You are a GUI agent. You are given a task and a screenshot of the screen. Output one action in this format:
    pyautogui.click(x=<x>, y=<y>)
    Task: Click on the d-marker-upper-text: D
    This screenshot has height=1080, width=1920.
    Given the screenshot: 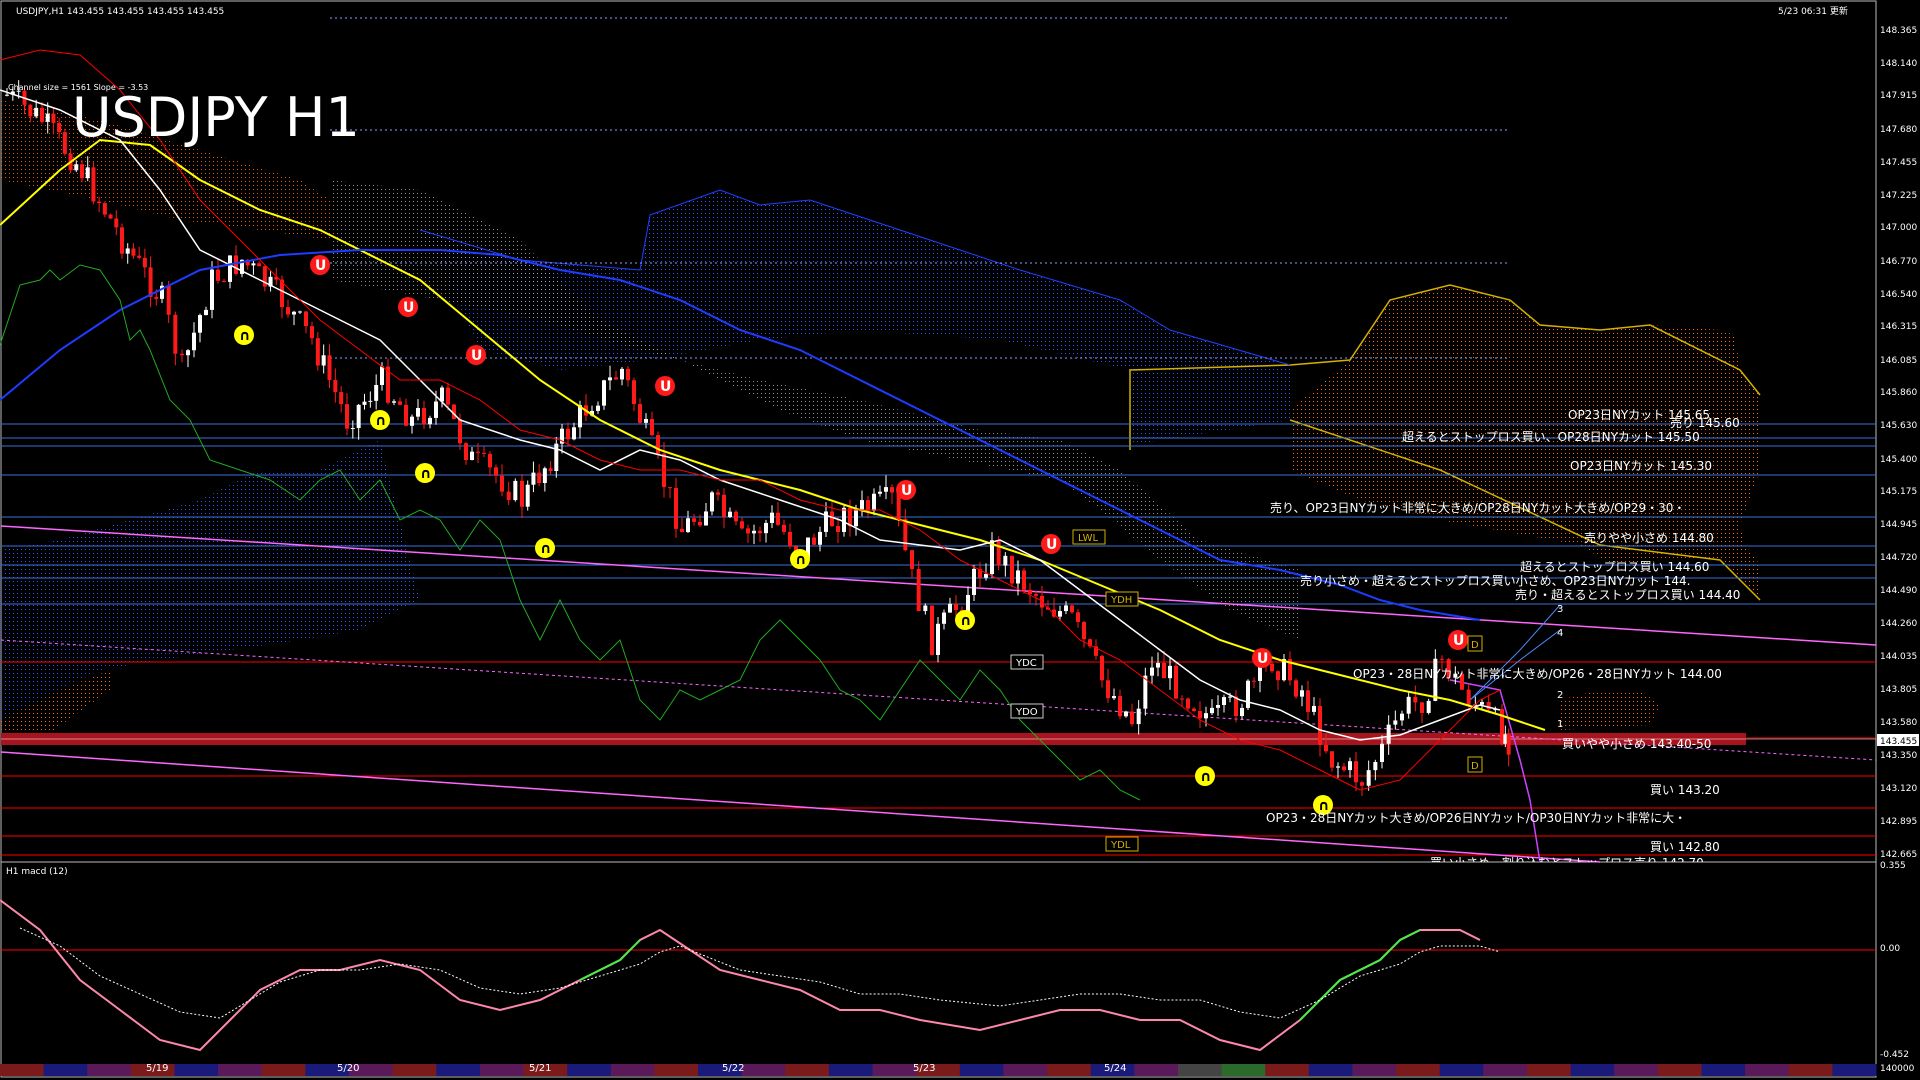 What is the action you would take?
    pyautogui.click(x=1475, y=645)
    